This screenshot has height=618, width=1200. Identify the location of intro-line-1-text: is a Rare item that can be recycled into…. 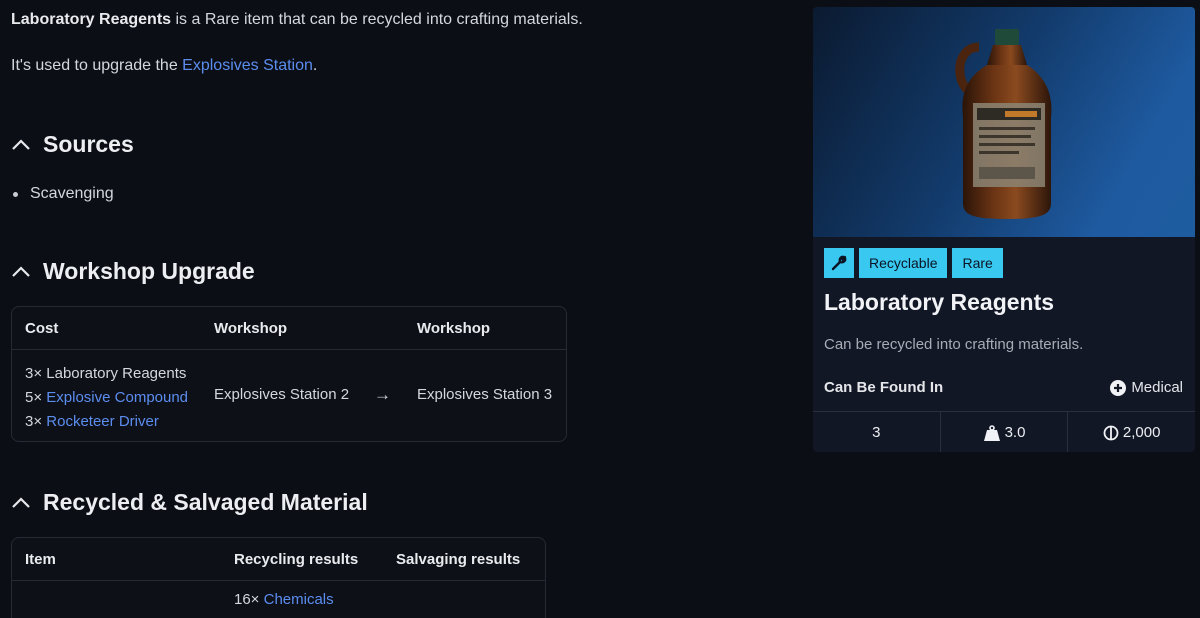
(377, 19).